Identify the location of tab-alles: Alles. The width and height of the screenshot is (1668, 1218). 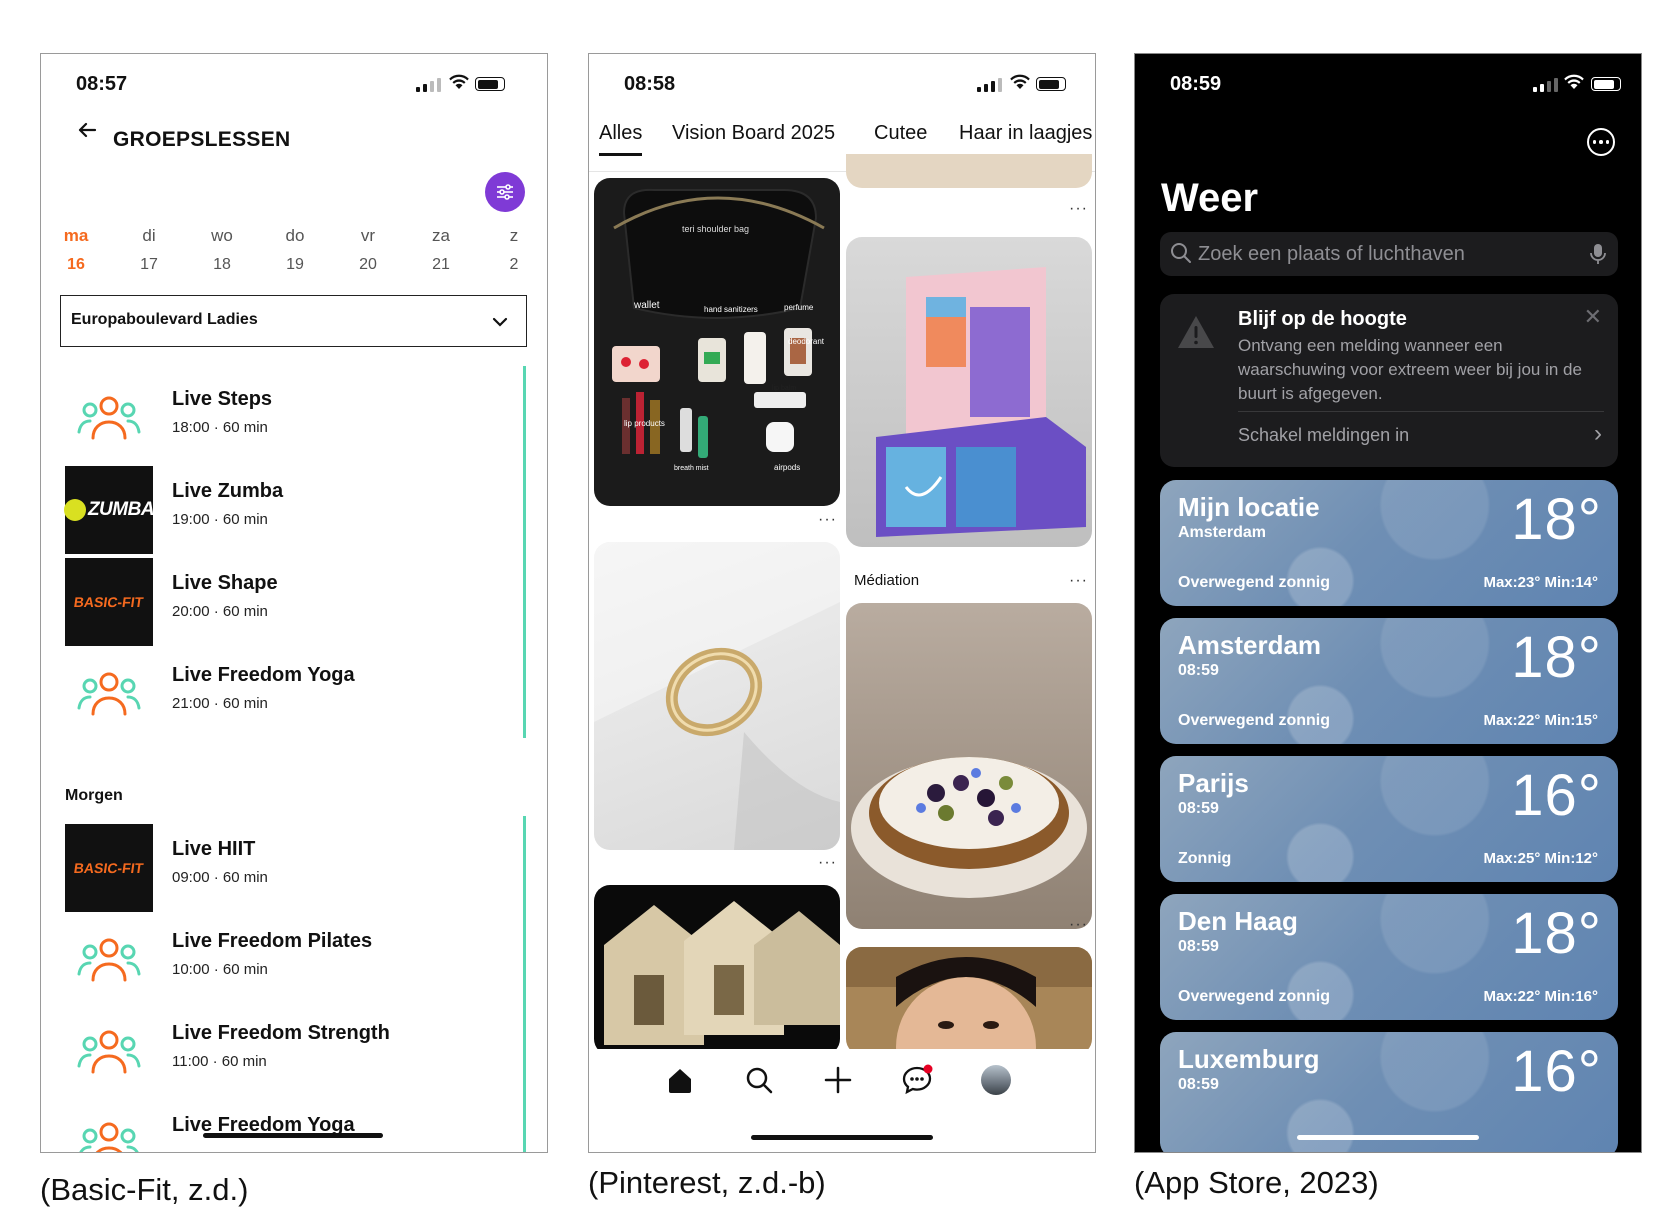
(621, 139).